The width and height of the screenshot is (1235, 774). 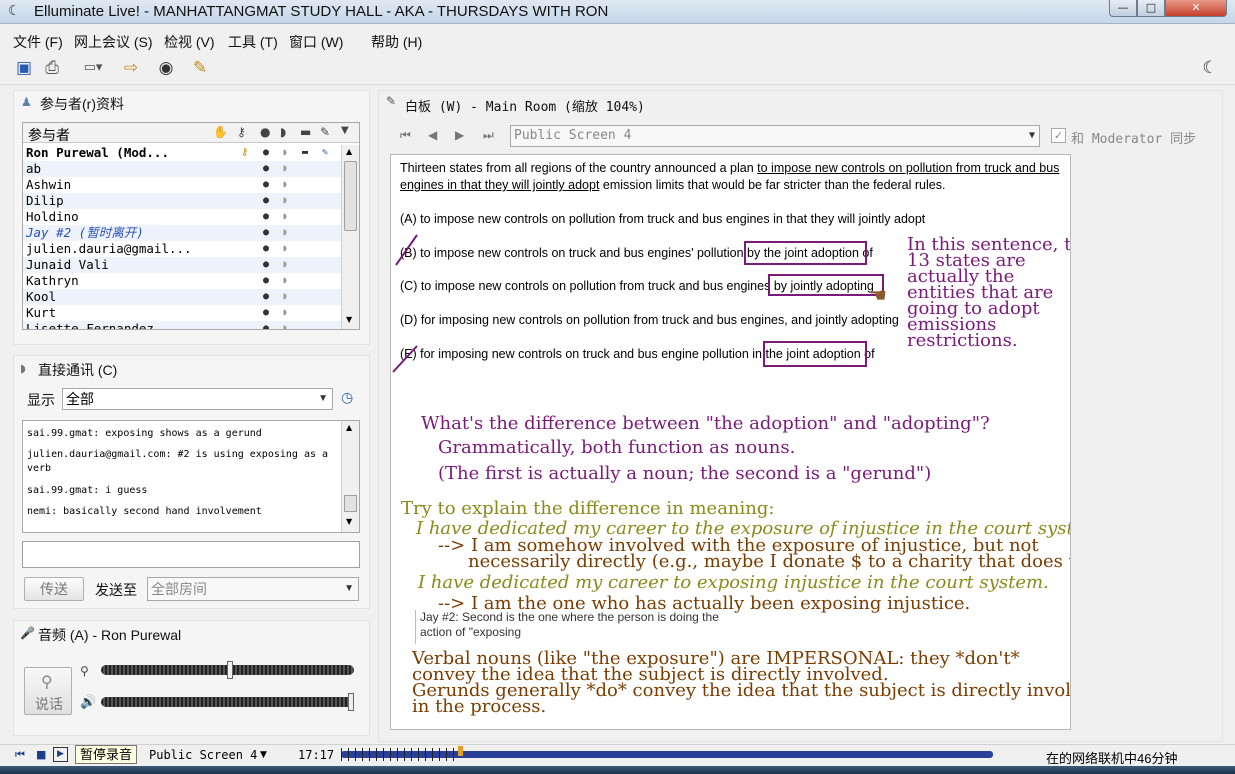 What do you see at coordinates (88, 702) in the screenshot?
I see `speaker-icon: 🔊` at bounding box center [88, 702].